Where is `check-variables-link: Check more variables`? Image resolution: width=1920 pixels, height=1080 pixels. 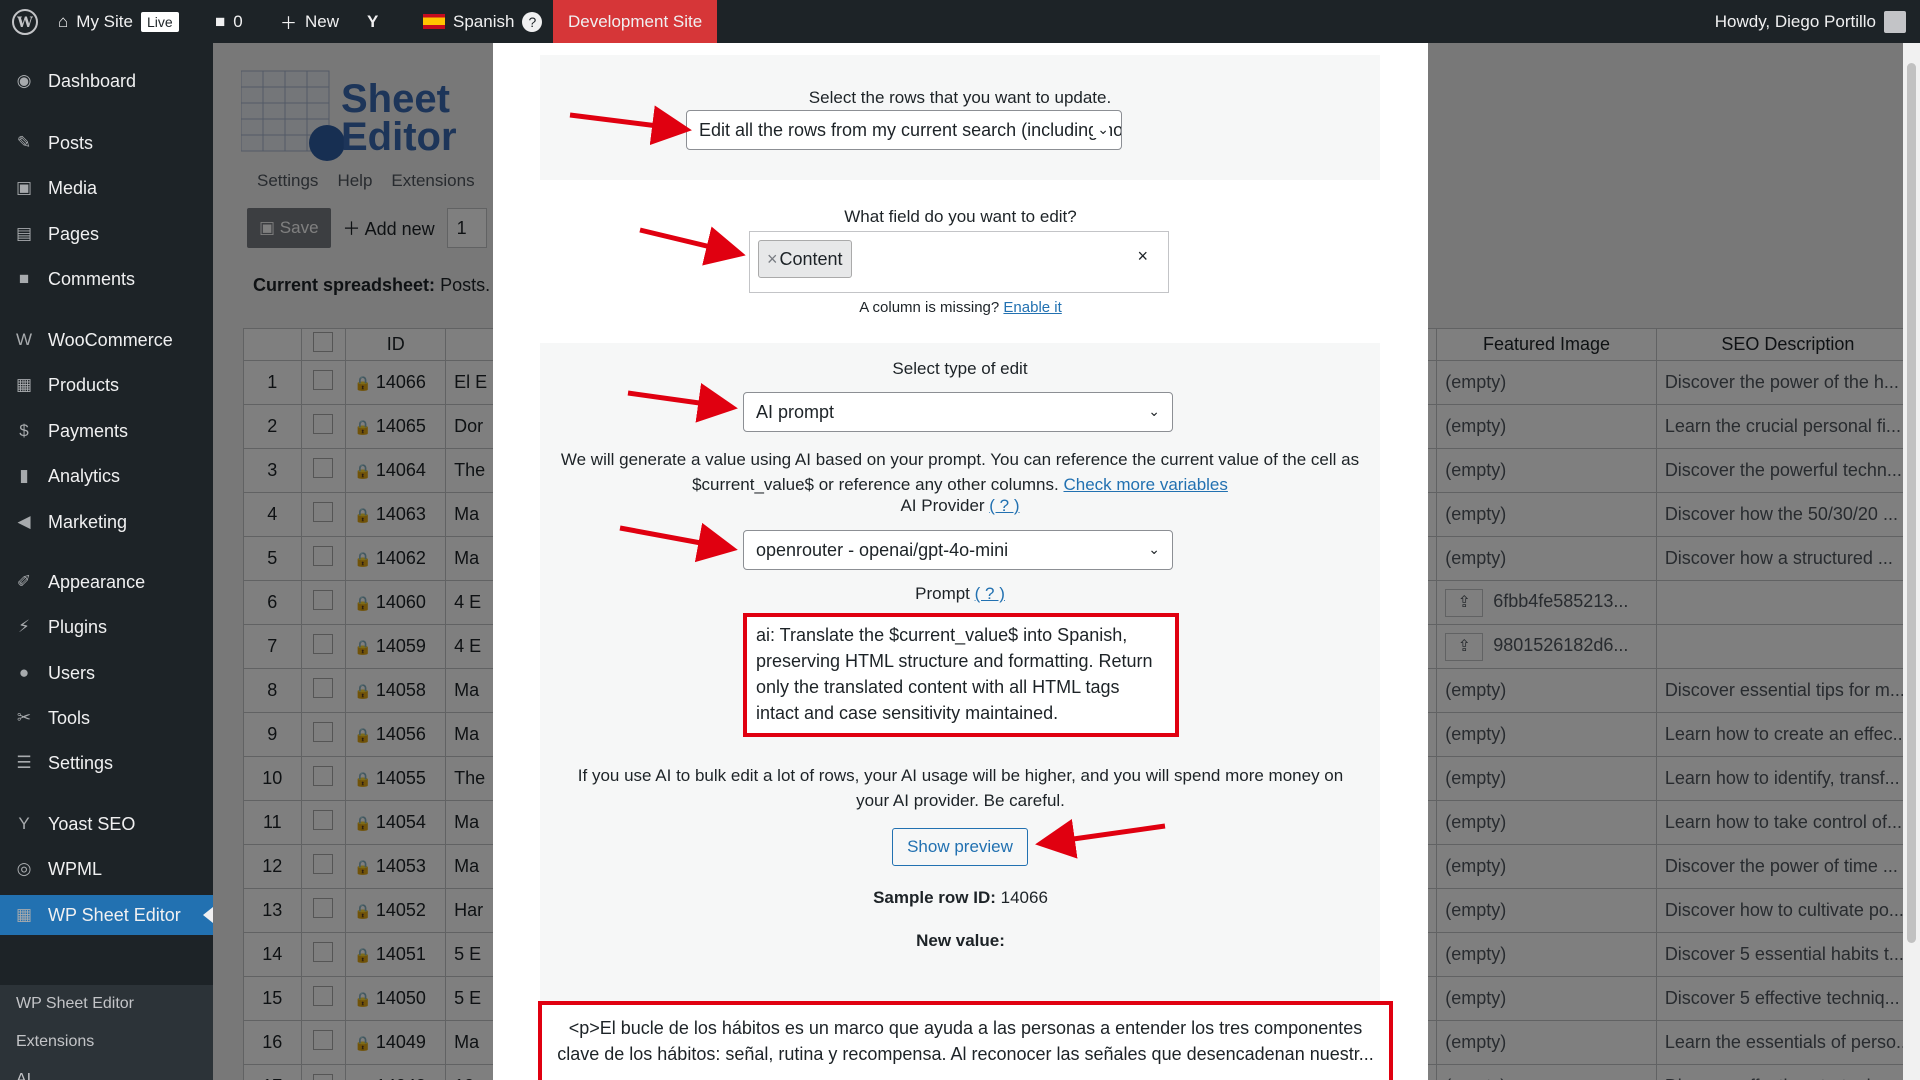 check-variables-link: Check more variables is located at coordinates (1145, 484).